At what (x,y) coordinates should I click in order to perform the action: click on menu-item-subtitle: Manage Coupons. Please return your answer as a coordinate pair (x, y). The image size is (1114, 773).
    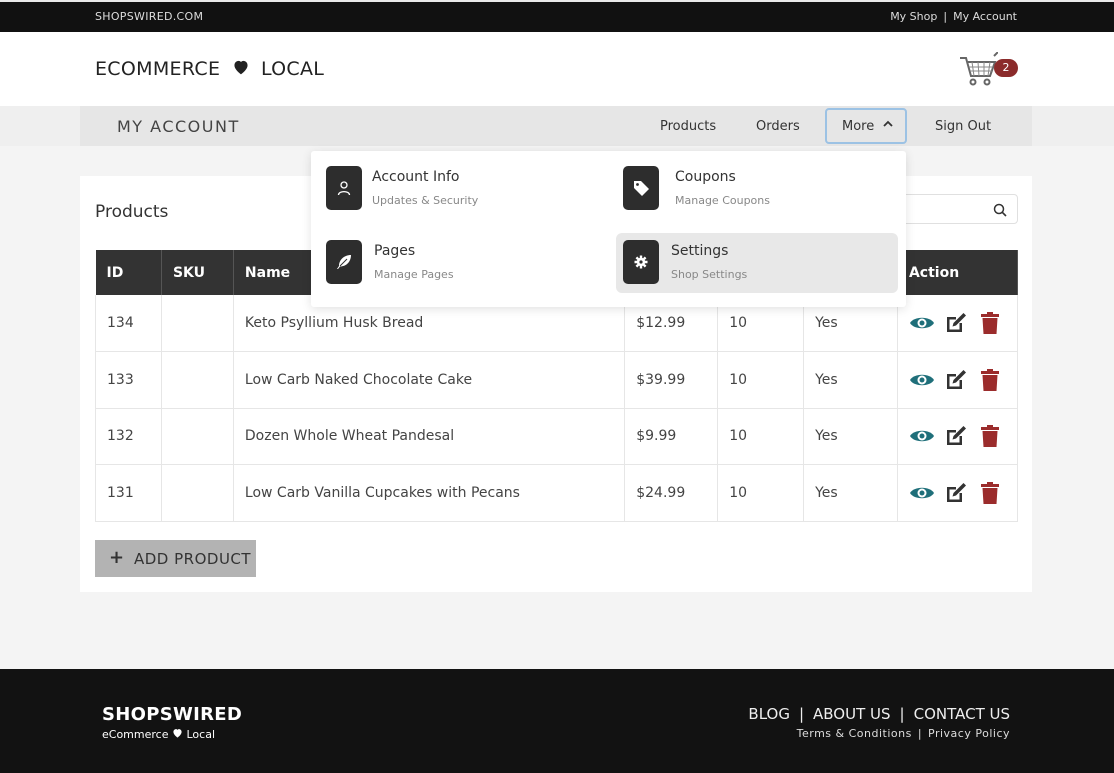
    Looking at the image, I should click on (722, 200).